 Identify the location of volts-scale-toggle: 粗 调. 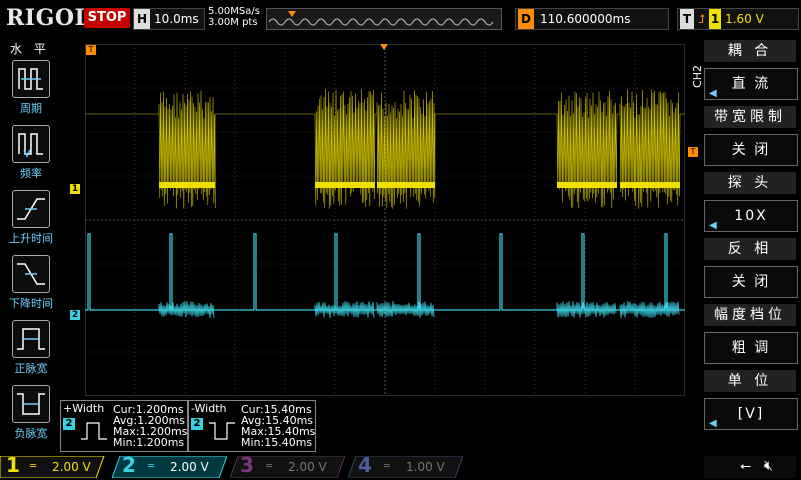
(751, 348).